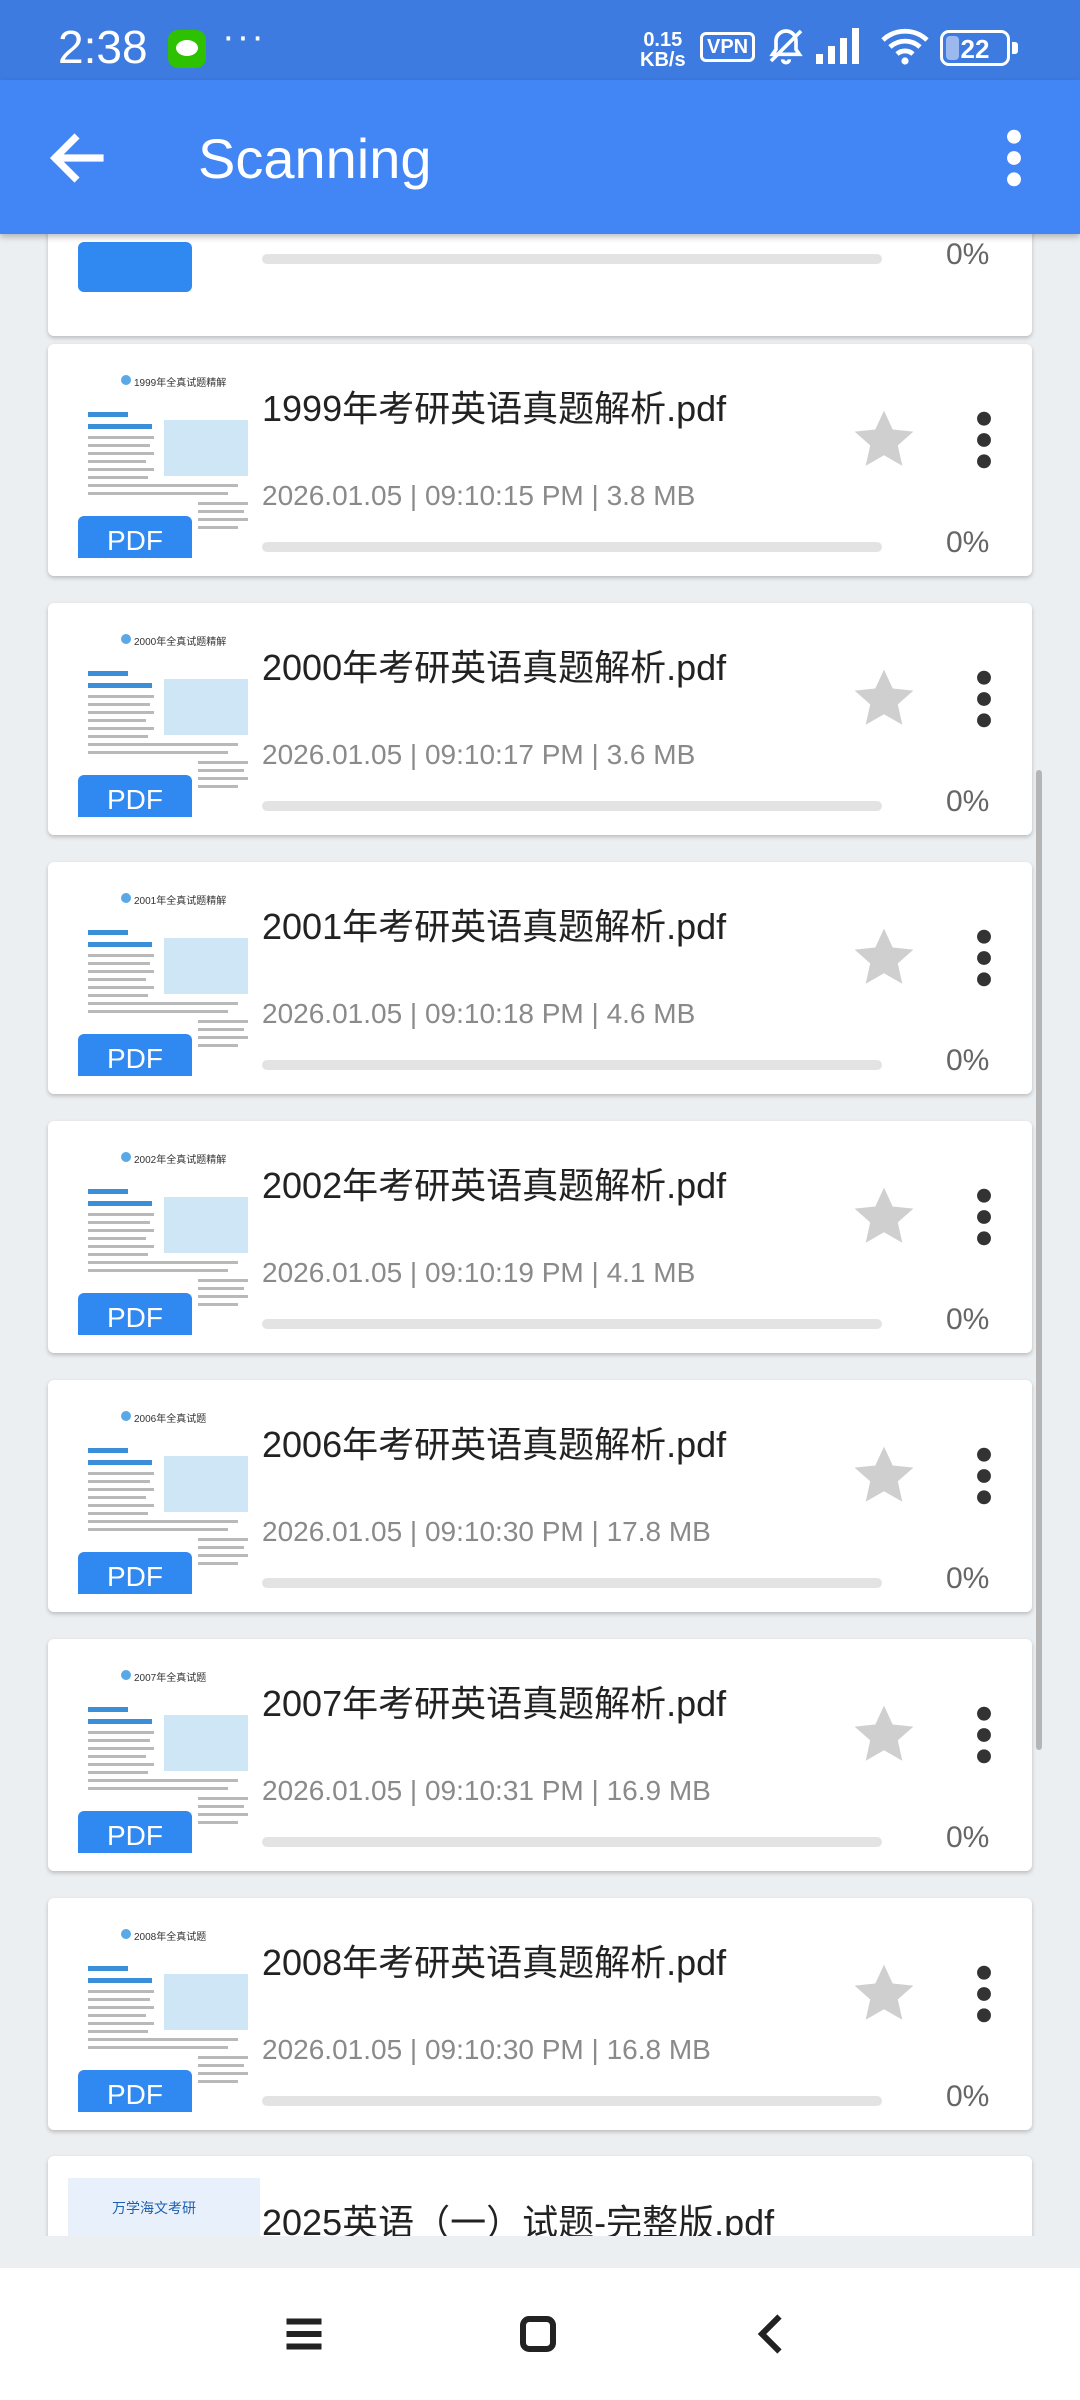 Image resolution: width=1080 pixels, height=2400 pixels. I want to click on scrollbar-thumb, so click(1039, 1260).